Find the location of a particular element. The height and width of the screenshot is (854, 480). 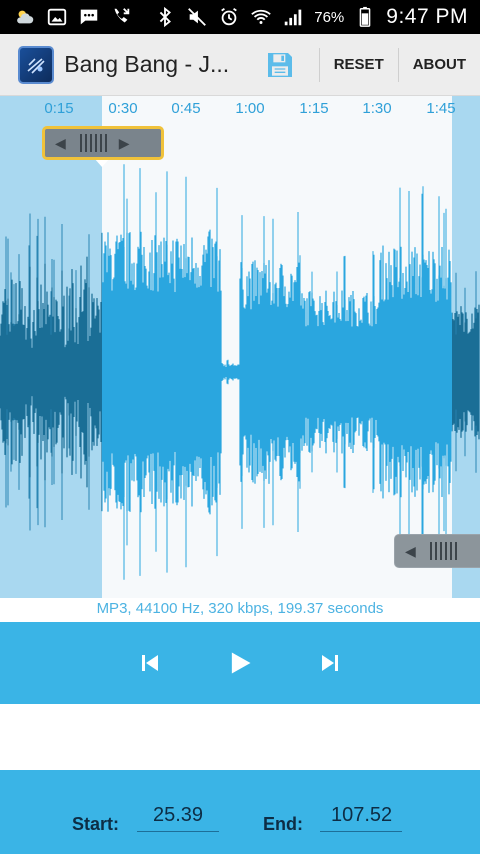

wifi-icon is located at coordinates (261, 17).